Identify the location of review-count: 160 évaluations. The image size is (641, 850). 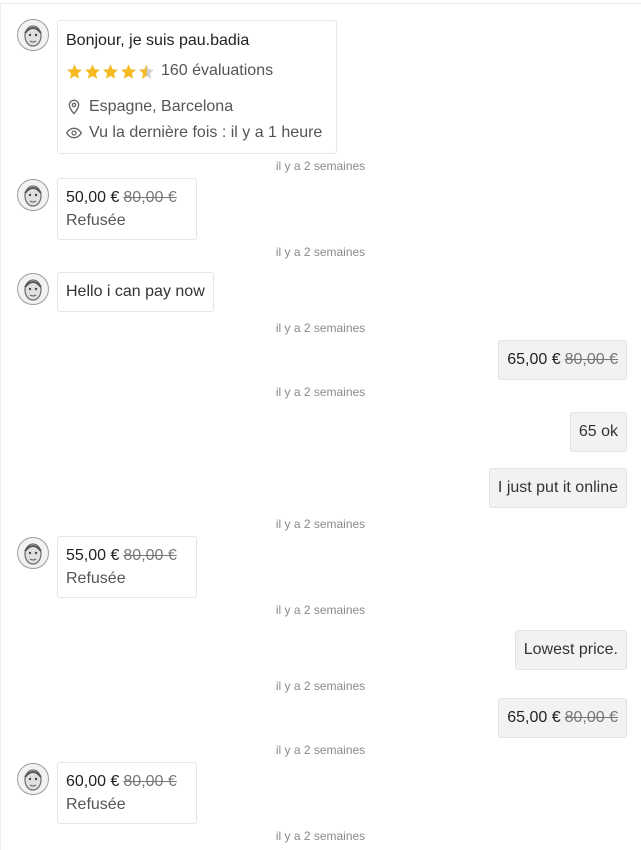
(217, 71).